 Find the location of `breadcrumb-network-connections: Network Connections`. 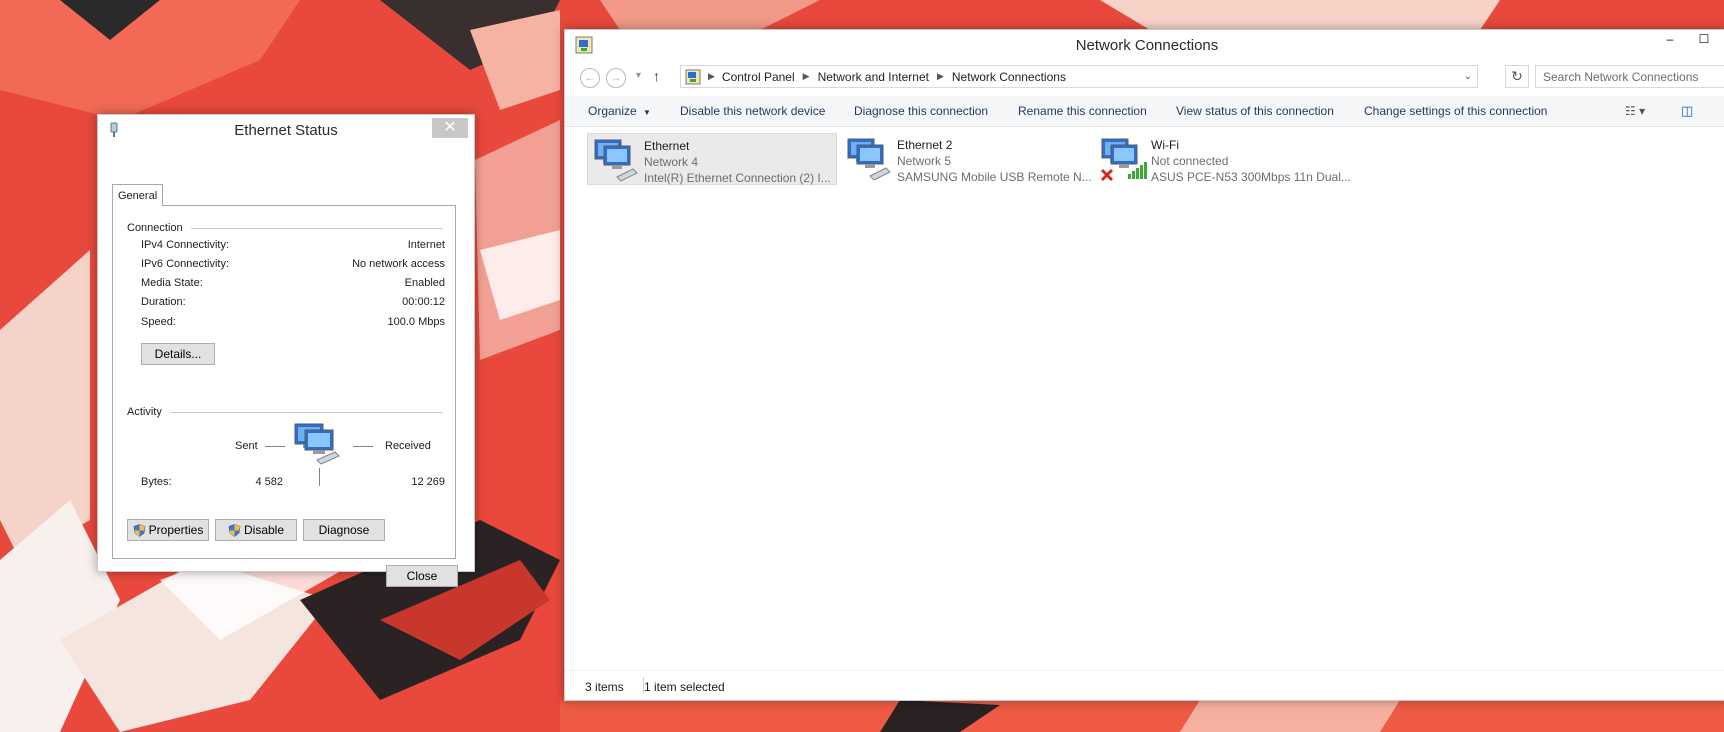

breadcrumb-network-connections: Network Connections is located at coordinates (1009, 77).